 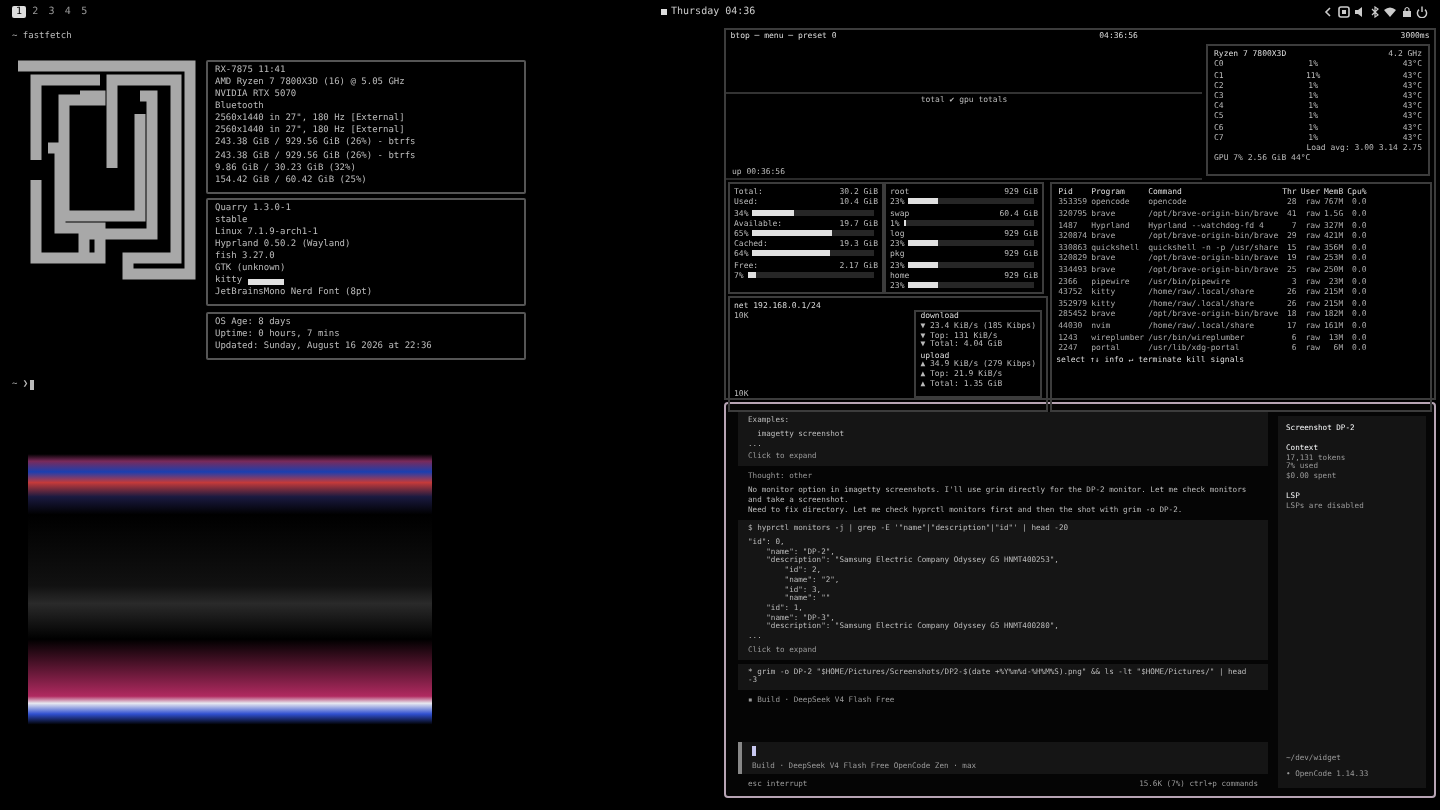 I want to click on lock-icon, so click(x=1406, y=12).